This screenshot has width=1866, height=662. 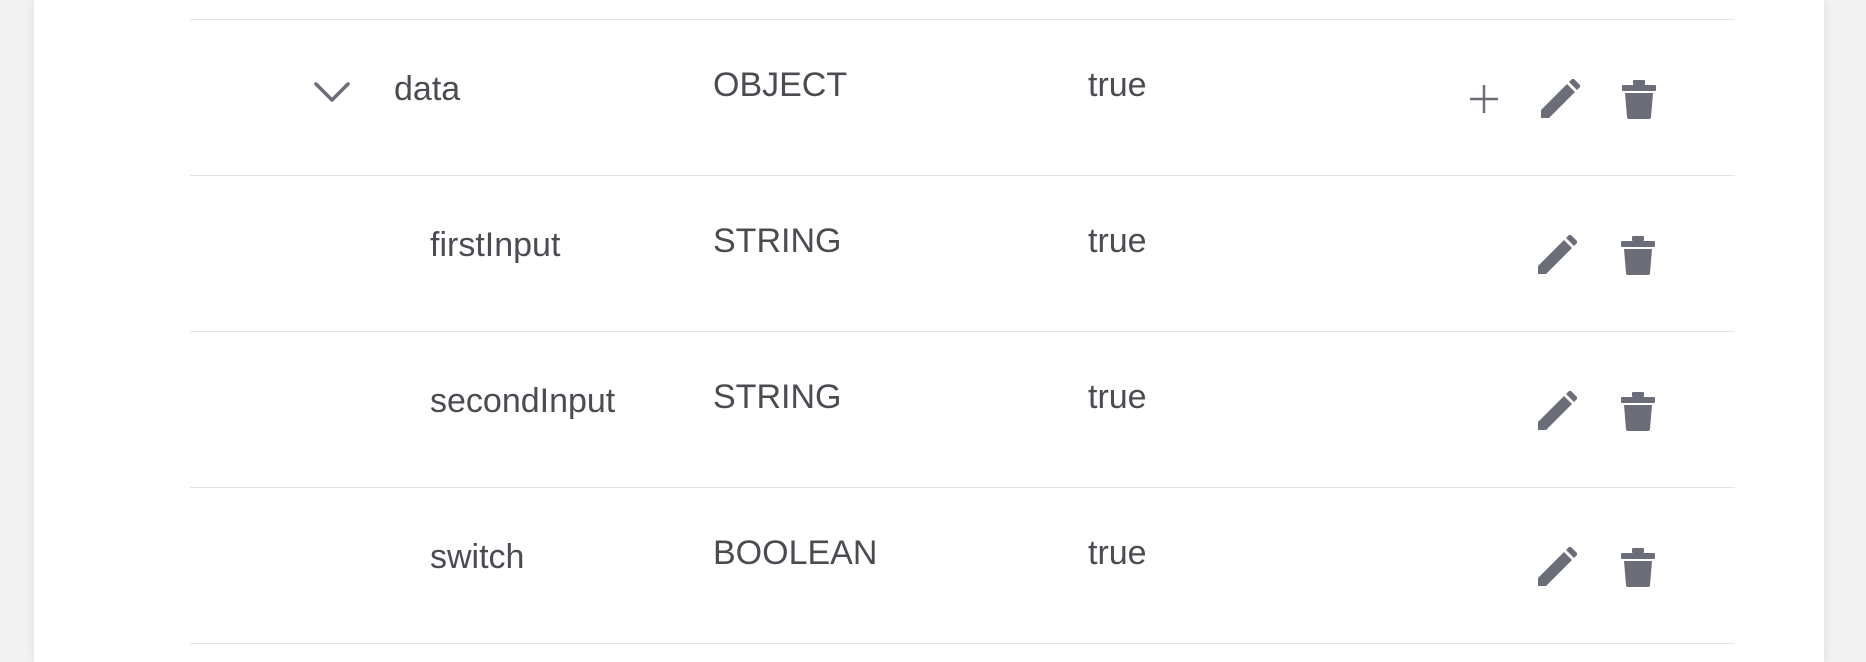 I want to click on plus-icon, so click(x=1484, y=99).